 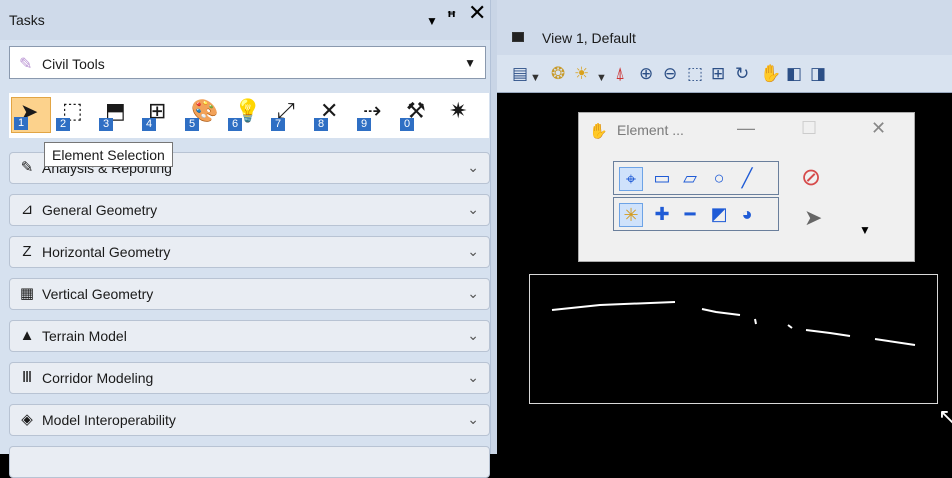 I want to click on tool-toolbar: ➤ 1 ⬚ 2 ⬒ 3 ⊞ 4 🎨 5 💡 6 ⤢ 7 ✕ 8 ⇢ 9 ⚒ 0 ✷, so click(x=249, y=115).